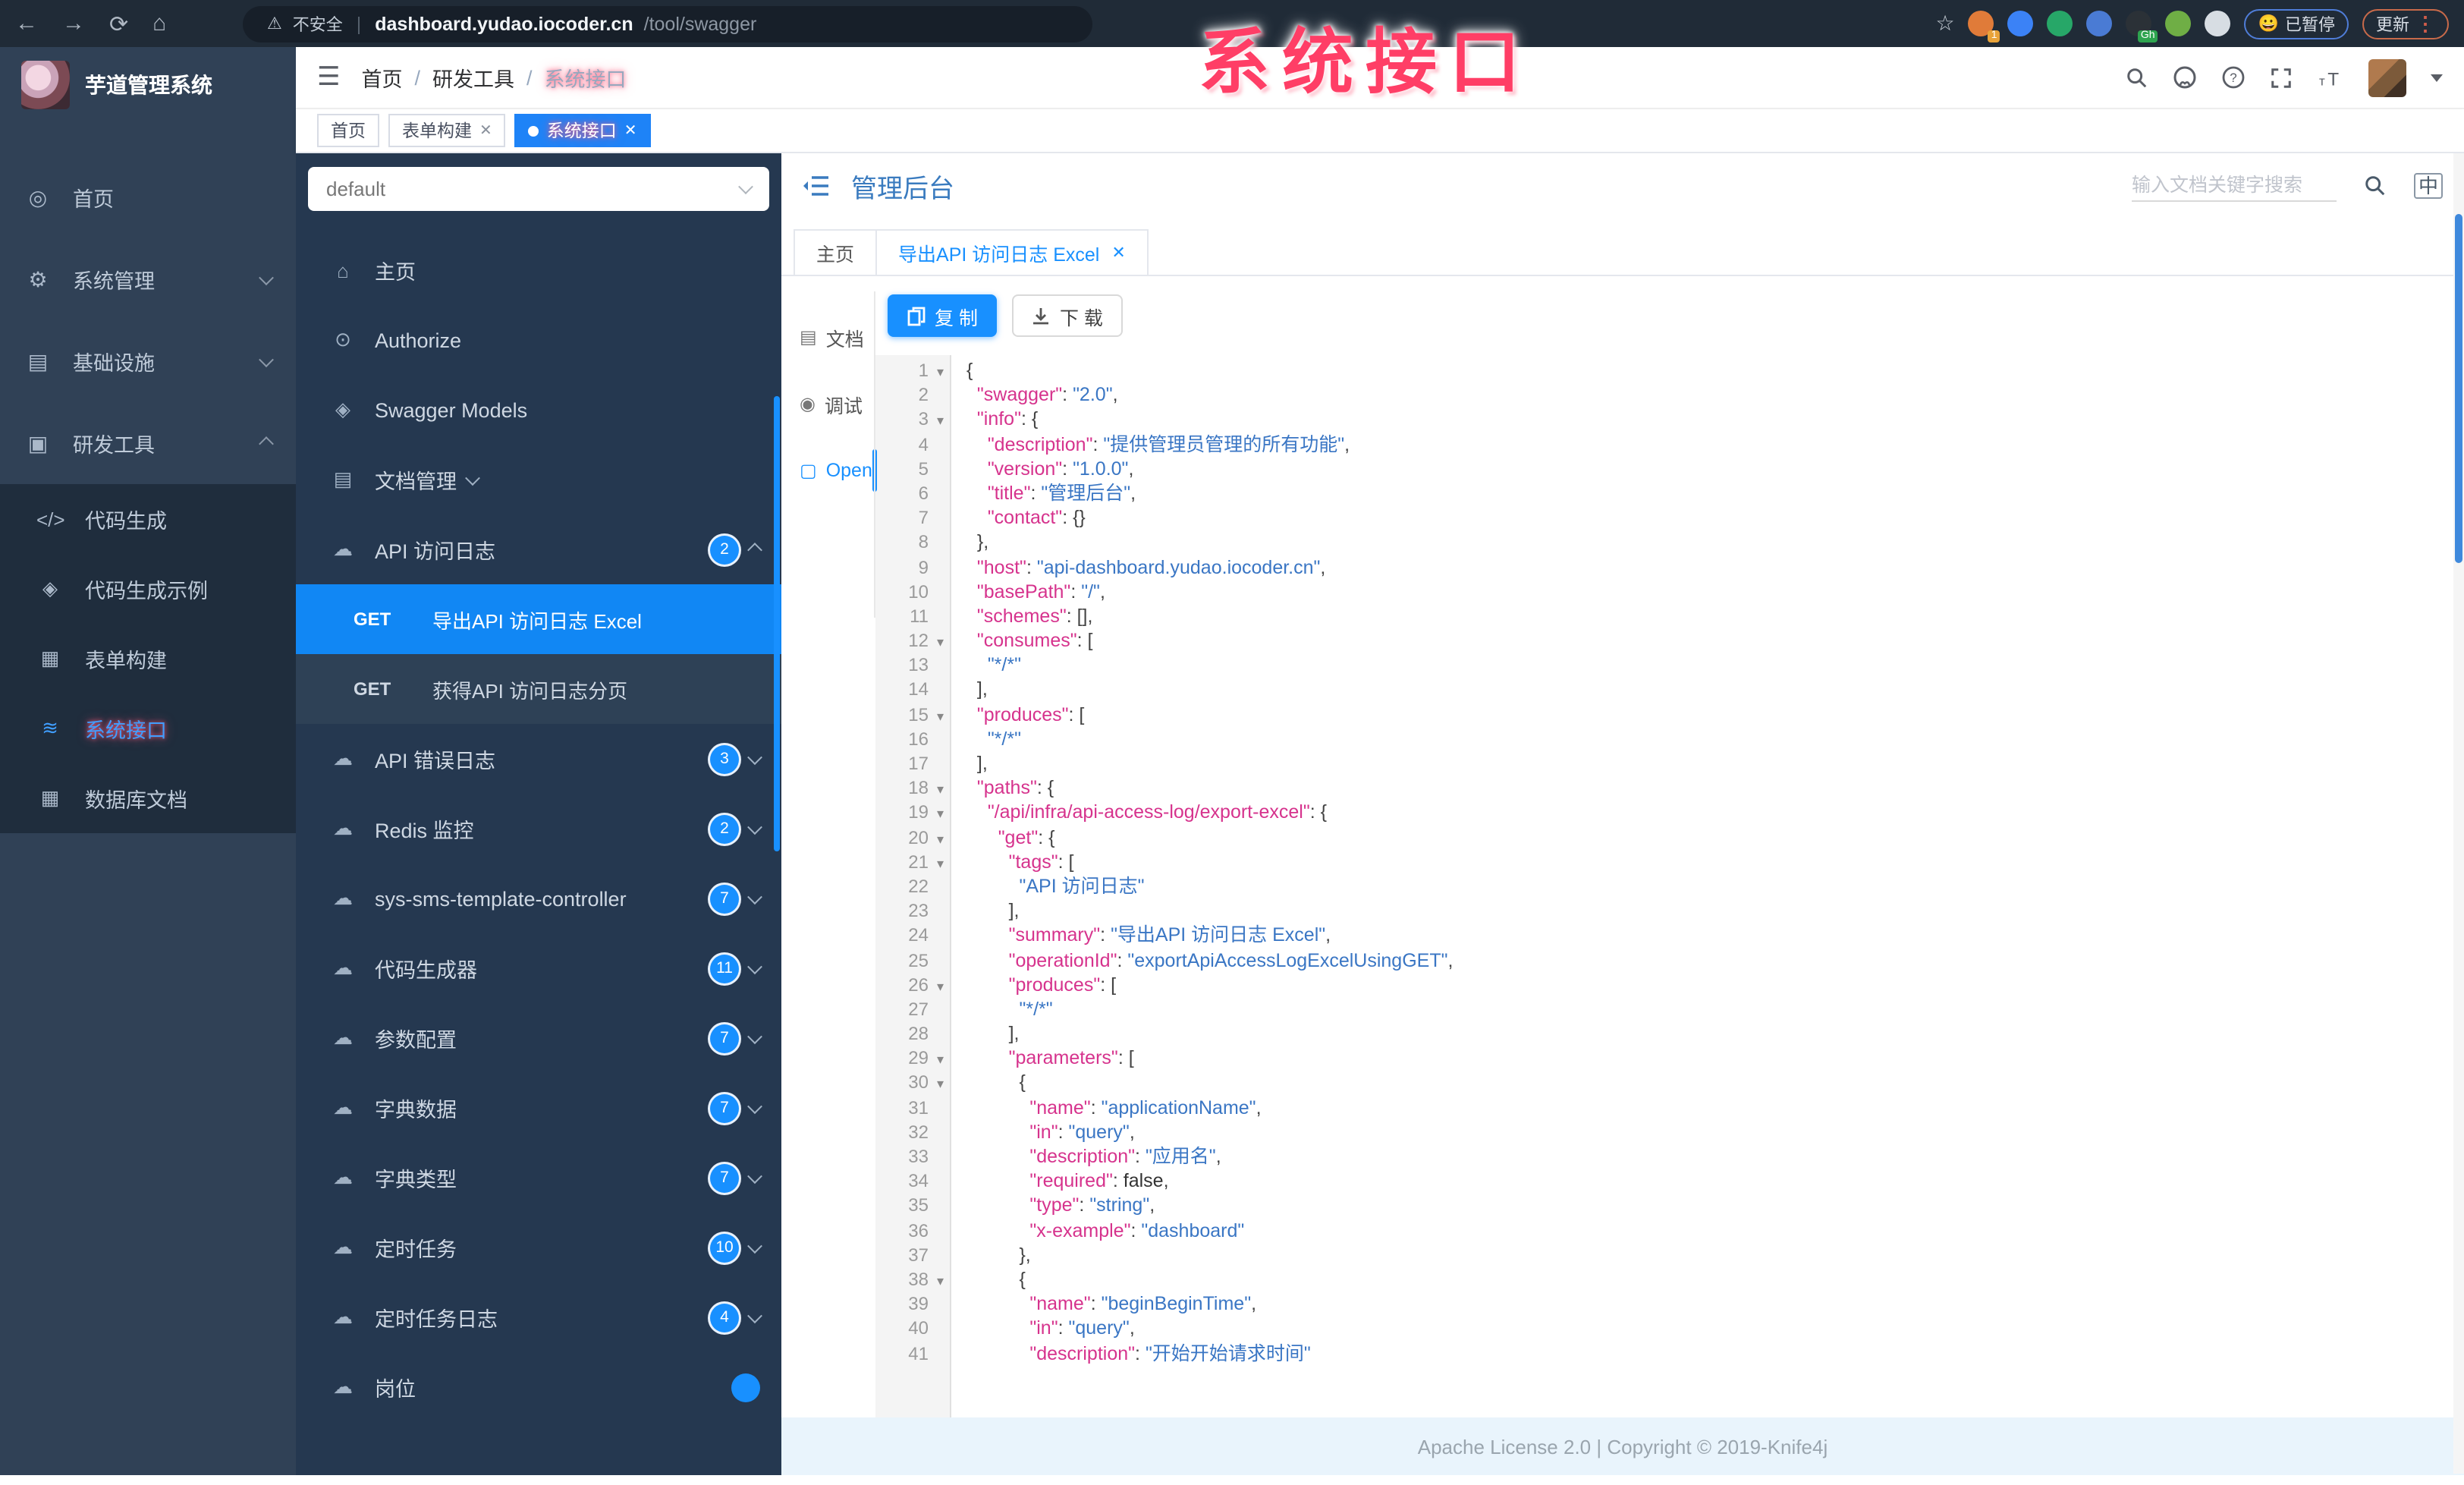 The width and height of the screenshot is (2464, 1485). What do you see at coordinates (2387, 77) in the screenshot?
I see `avatar` at bounding box center [2387, 77].